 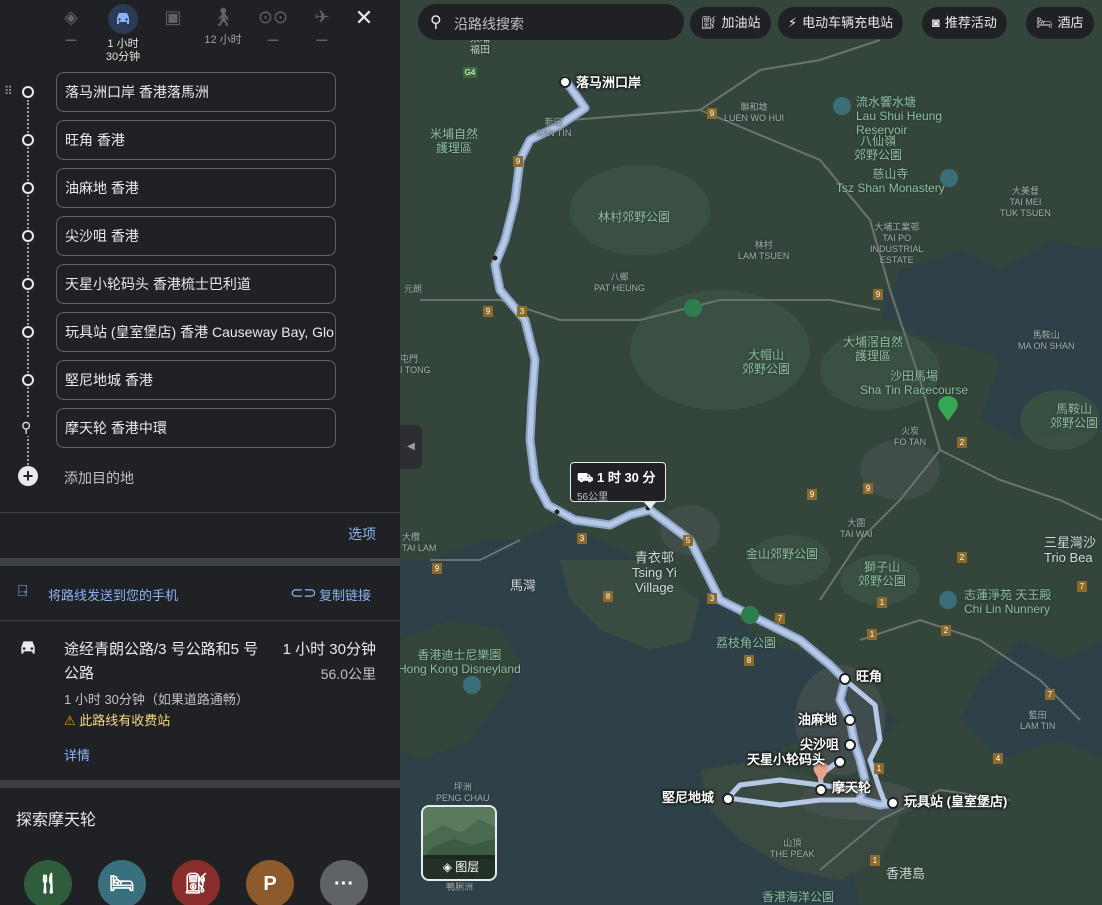 I want to click on mode-driving: 1 小时 30分钟, so click(x=123, y=34).